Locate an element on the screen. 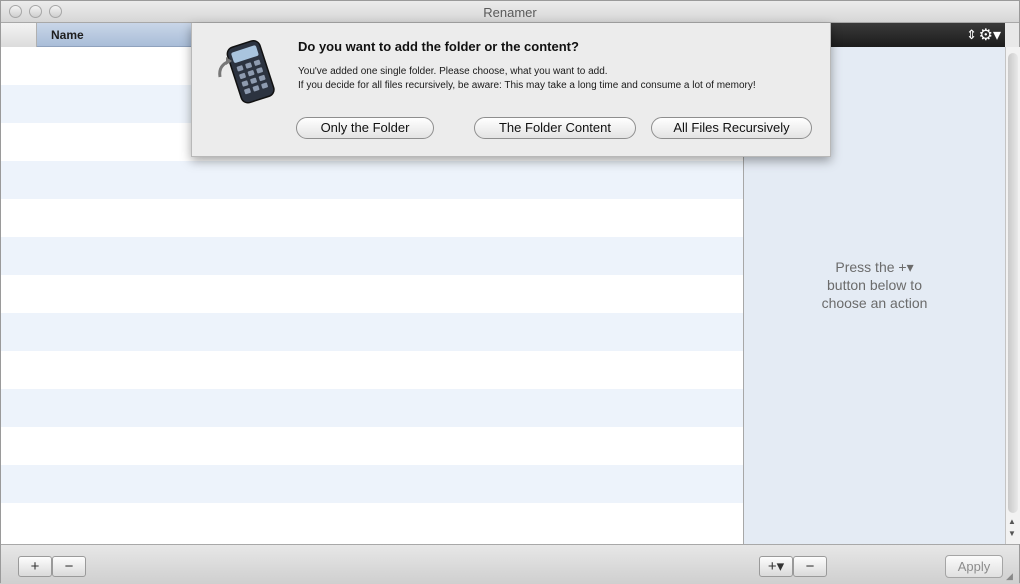  resize-grip-icon: ◢ is located at coordinates (1011, 576).